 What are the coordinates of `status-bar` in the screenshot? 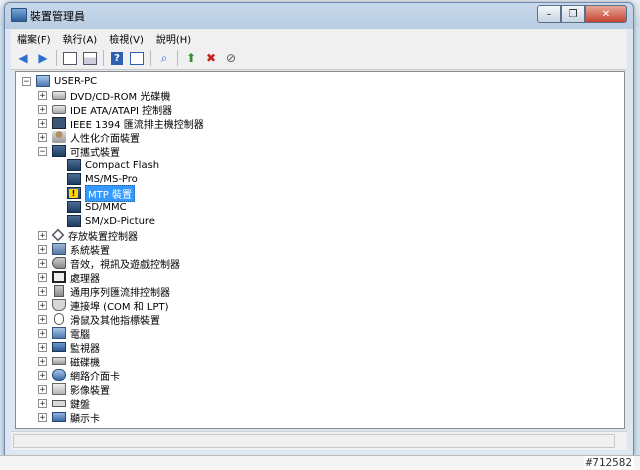 It's located at (319, 440).